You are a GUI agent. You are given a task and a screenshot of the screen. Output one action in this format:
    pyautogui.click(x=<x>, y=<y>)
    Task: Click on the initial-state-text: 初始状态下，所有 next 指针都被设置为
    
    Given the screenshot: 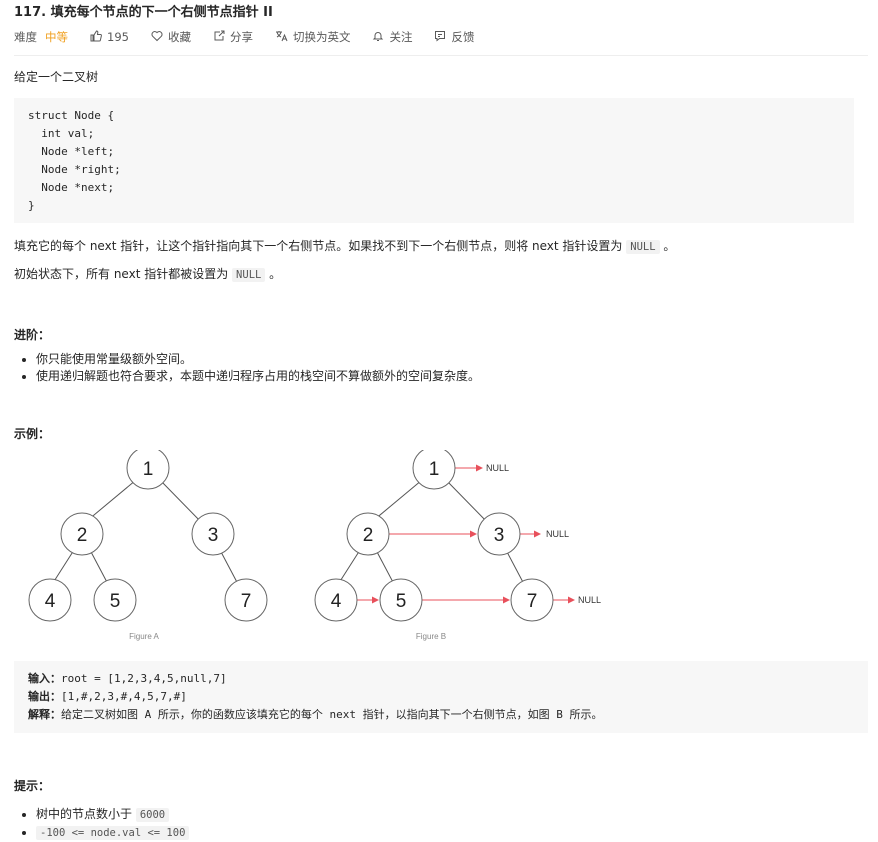 What is the action you would take?
    pyautogui.click(x=121, y=274)
    